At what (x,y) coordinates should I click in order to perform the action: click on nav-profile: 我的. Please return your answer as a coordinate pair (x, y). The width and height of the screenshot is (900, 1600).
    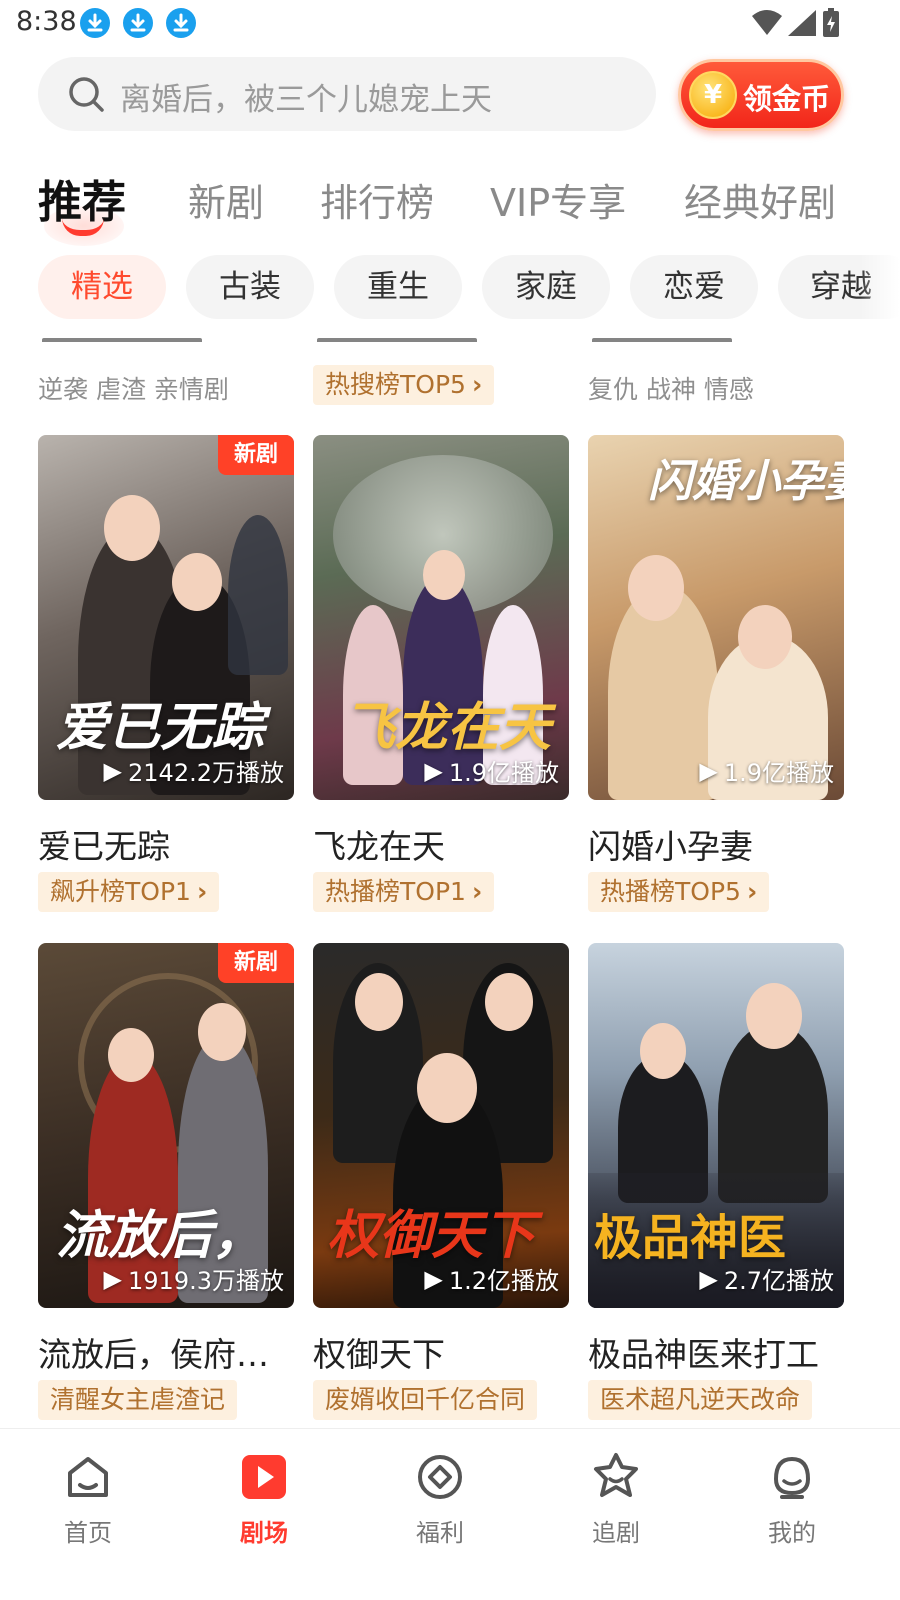
    Looking at the image, I should click on (792, 1498).